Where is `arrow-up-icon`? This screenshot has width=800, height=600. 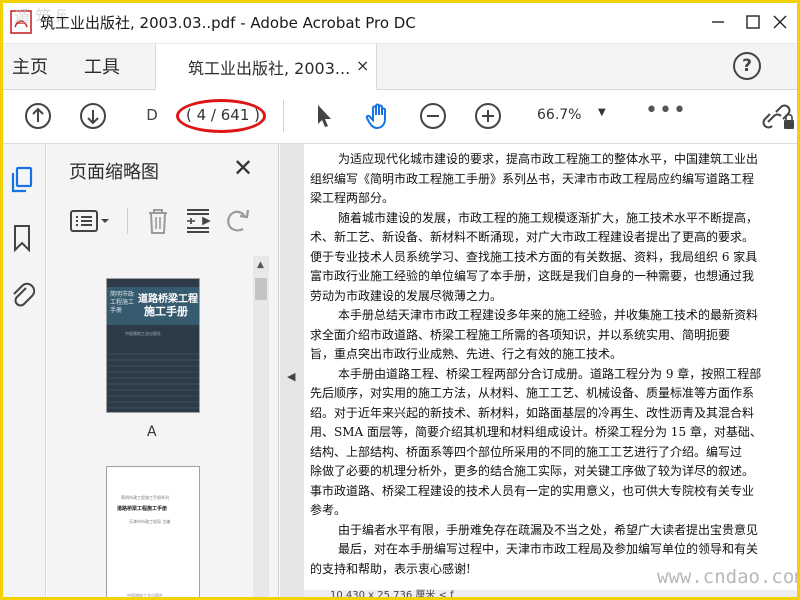 arrow-up-icon is located at coordinates (38, 116).